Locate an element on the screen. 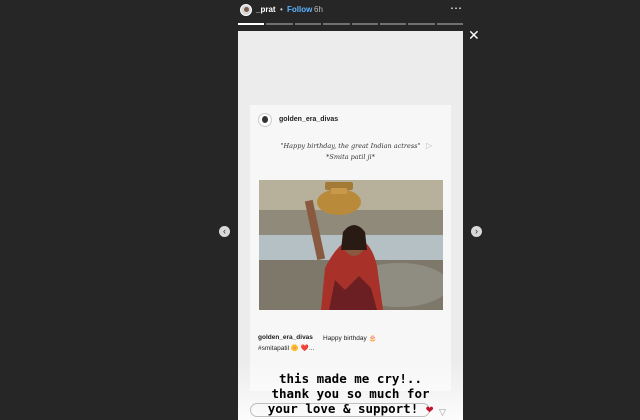 Image resolution: width=640 pixels, height=420 pixels. share-arrow-icon: ▷ is located at coordinates (429, 145).